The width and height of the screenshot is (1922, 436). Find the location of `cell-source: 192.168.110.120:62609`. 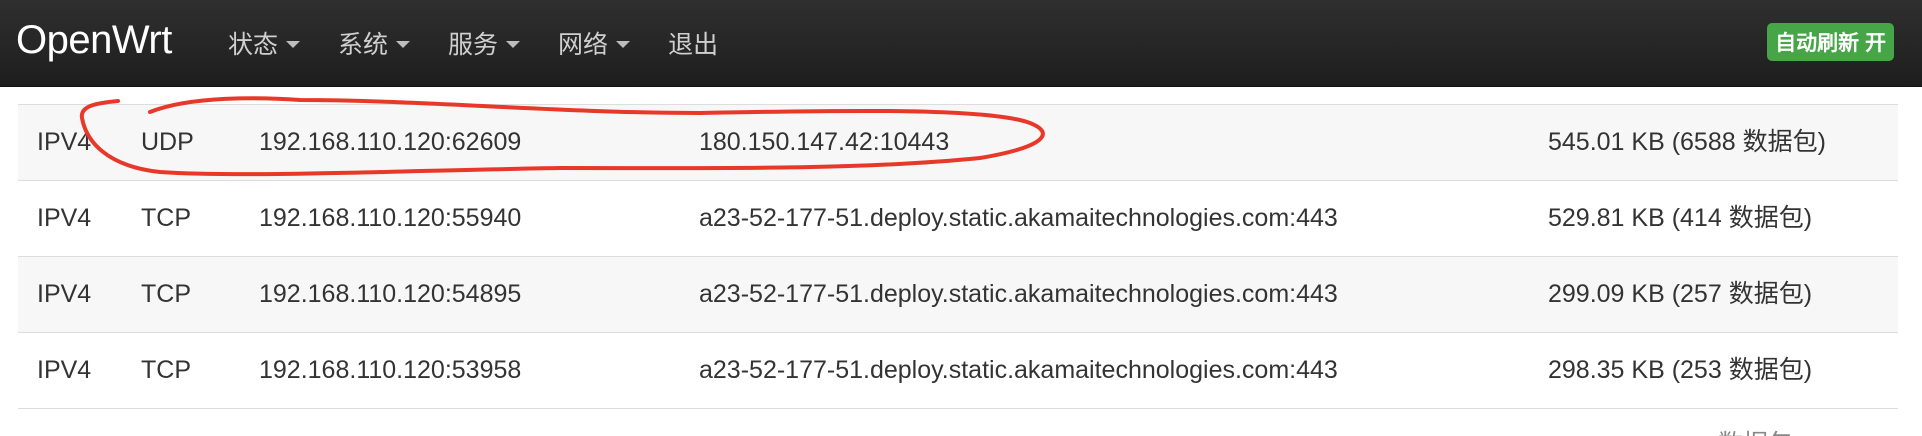

cell-source: 192.168.110.120:62609 is located at coordinates (390, 142).